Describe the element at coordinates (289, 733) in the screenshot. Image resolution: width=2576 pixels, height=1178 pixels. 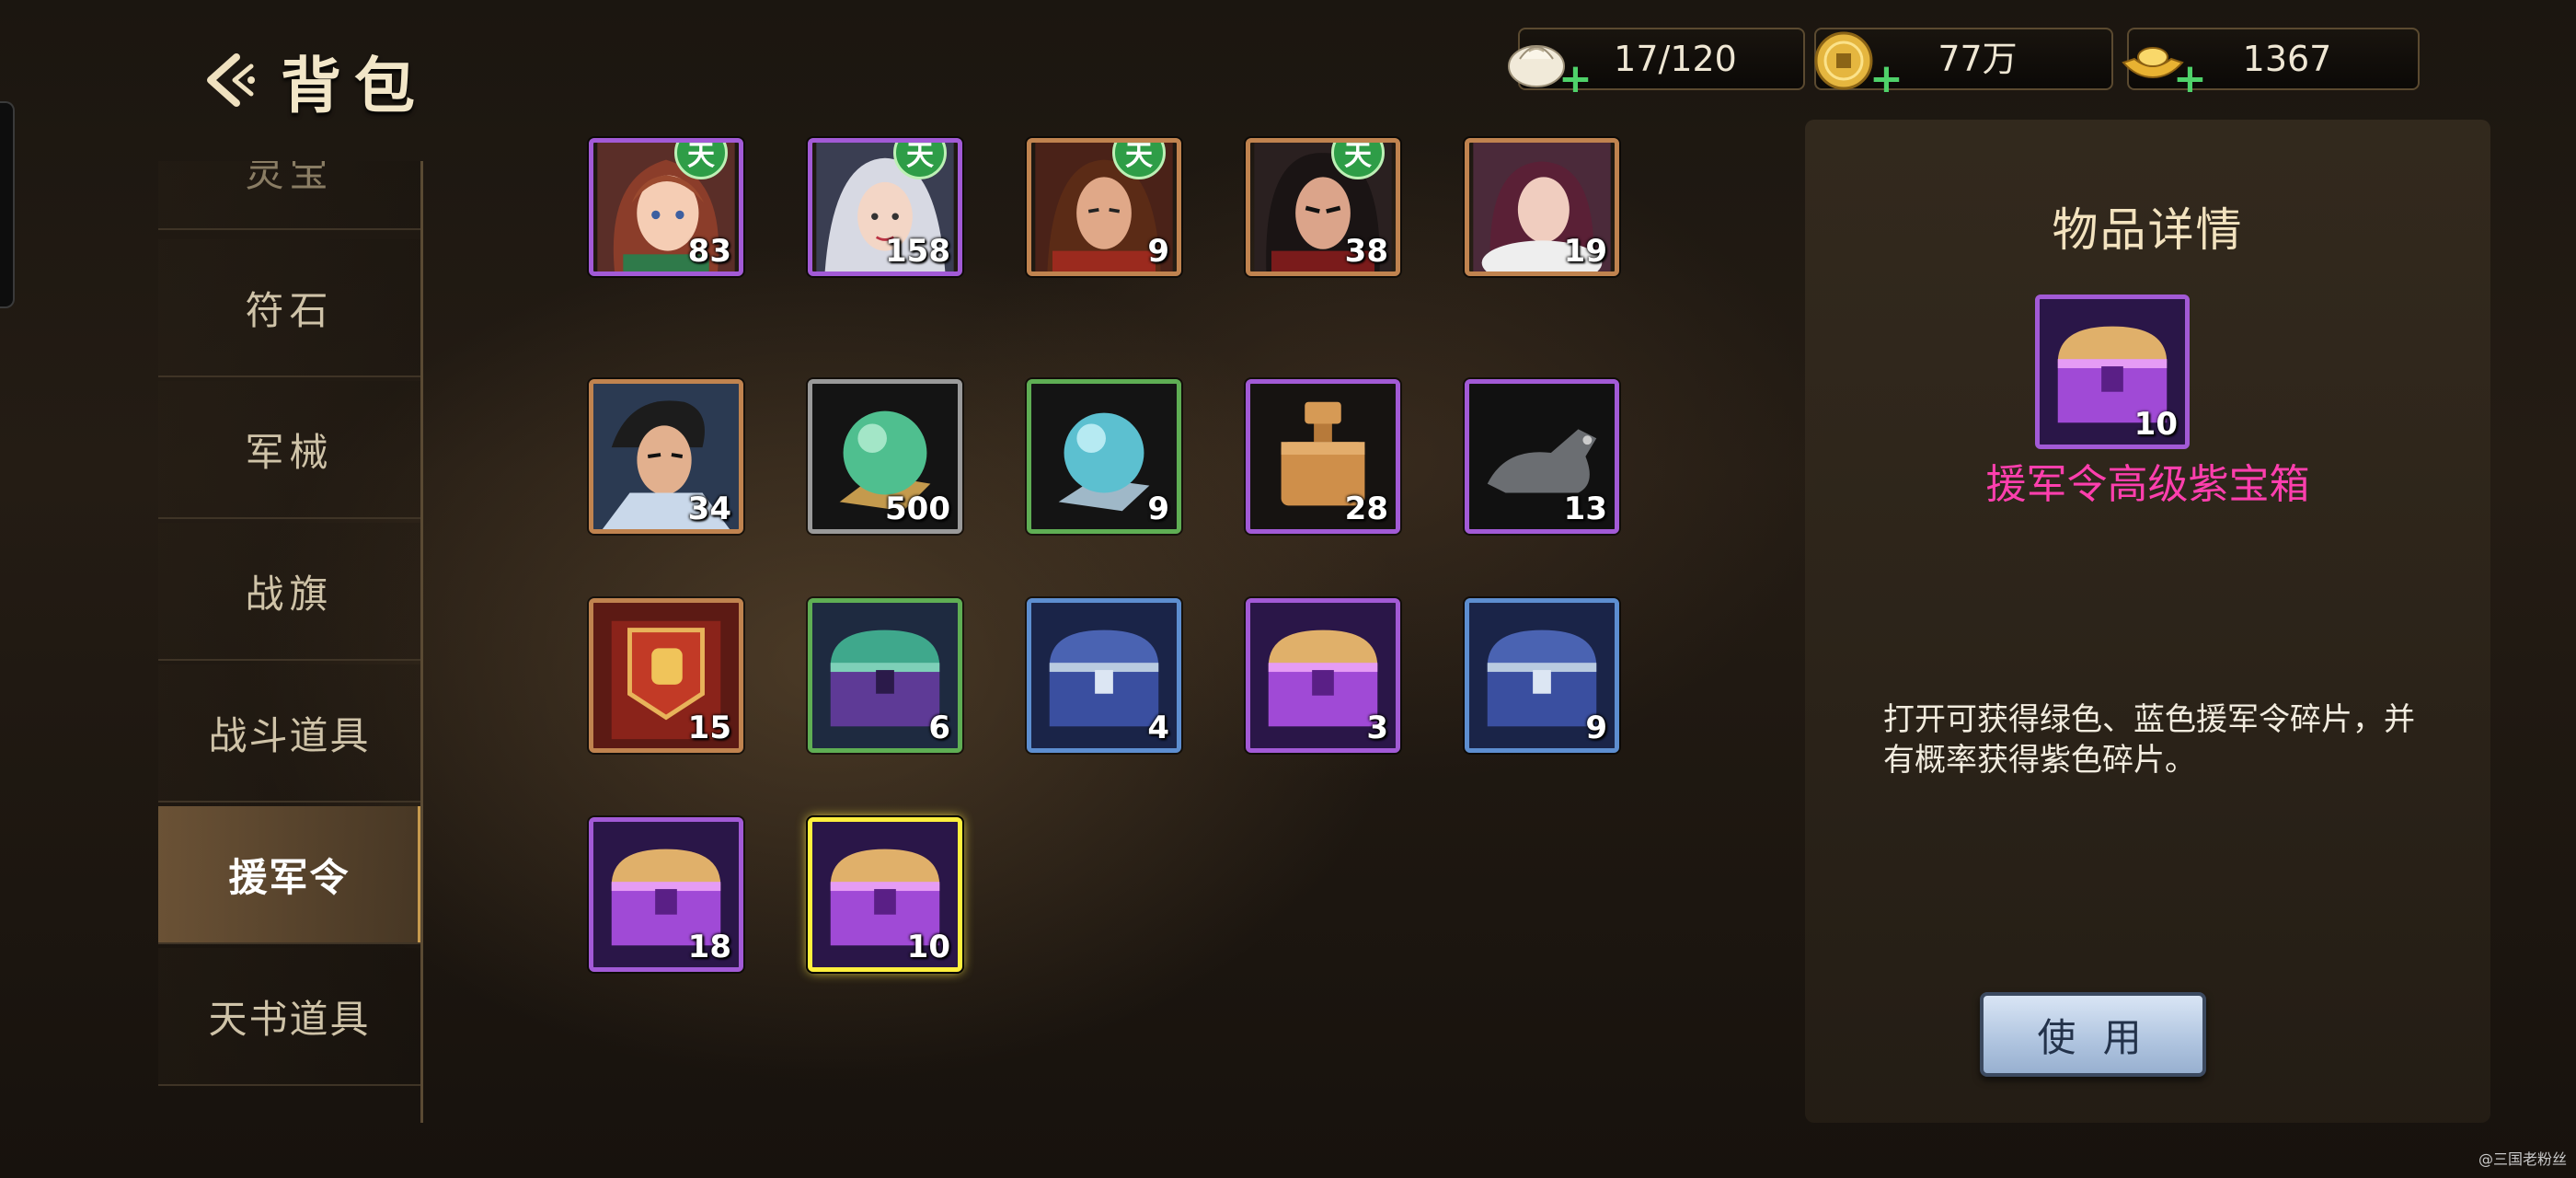
I see `category-battle-items: 战斗道具` at that location.